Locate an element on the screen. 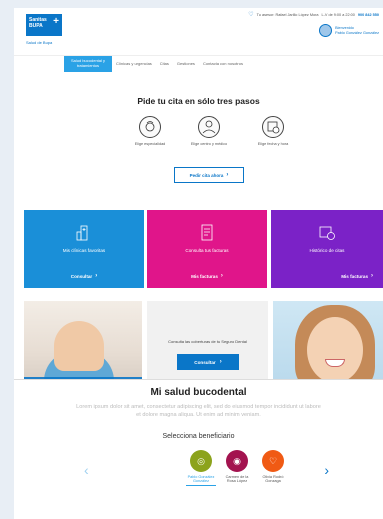  tile-clinicas-favoritas: Mis clínicas favoritas Consultar › is located at coordinates (84, 249).